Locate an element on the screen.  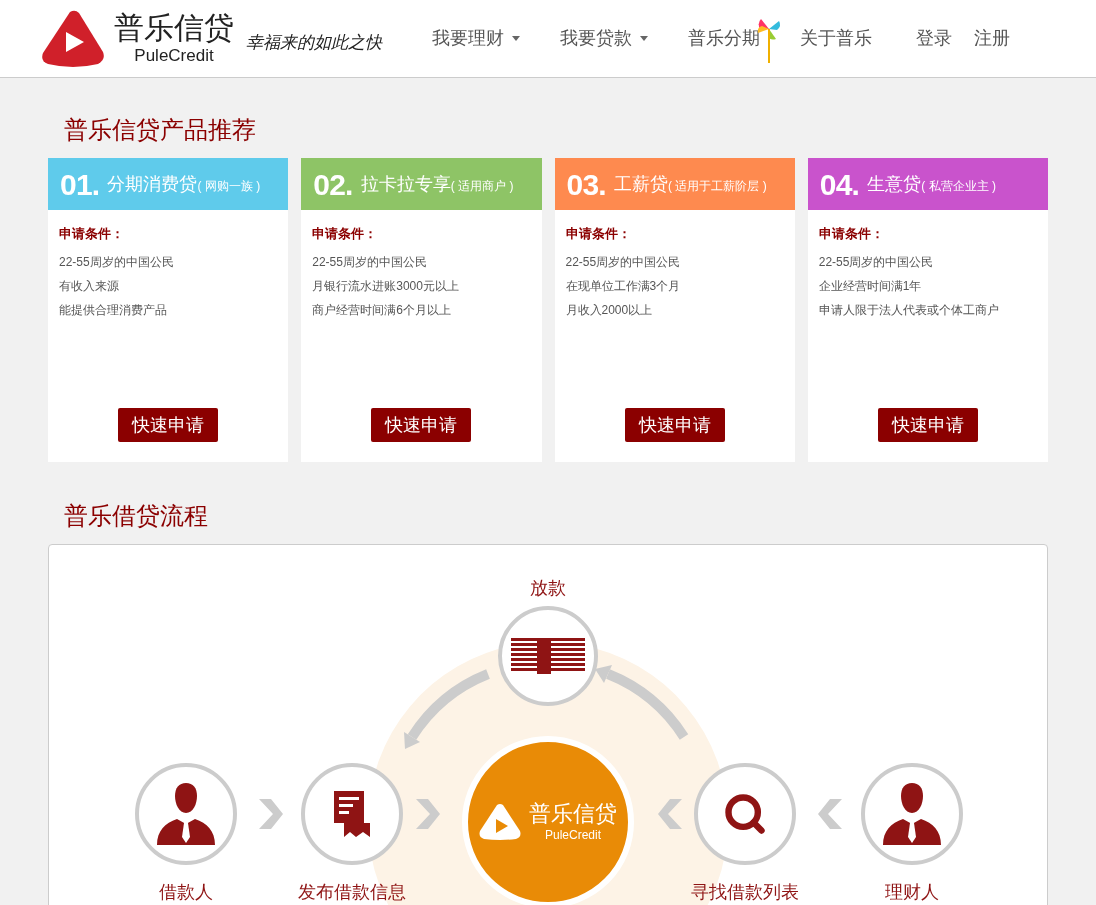
card-number: 02. is located at coordinates (333, 184).